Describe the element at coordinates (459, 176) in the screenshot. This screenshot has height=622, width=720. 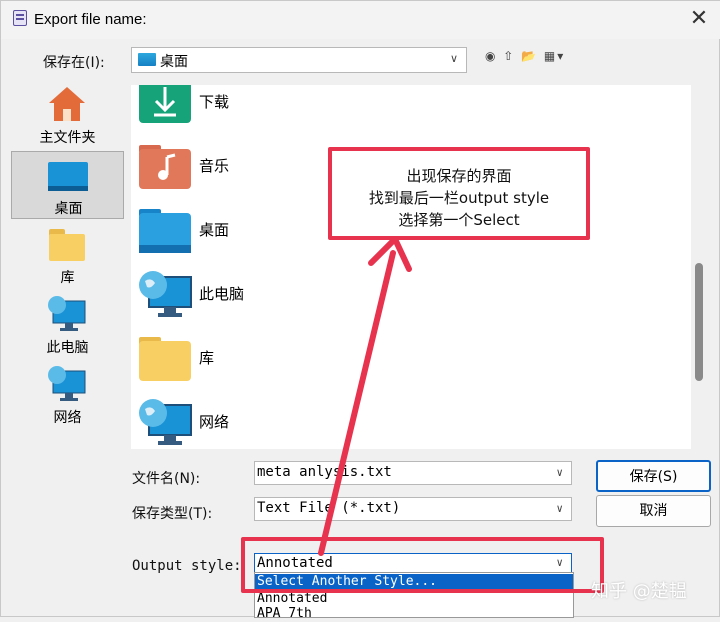
I see `callout-line: 出现保存的界面` at that location.